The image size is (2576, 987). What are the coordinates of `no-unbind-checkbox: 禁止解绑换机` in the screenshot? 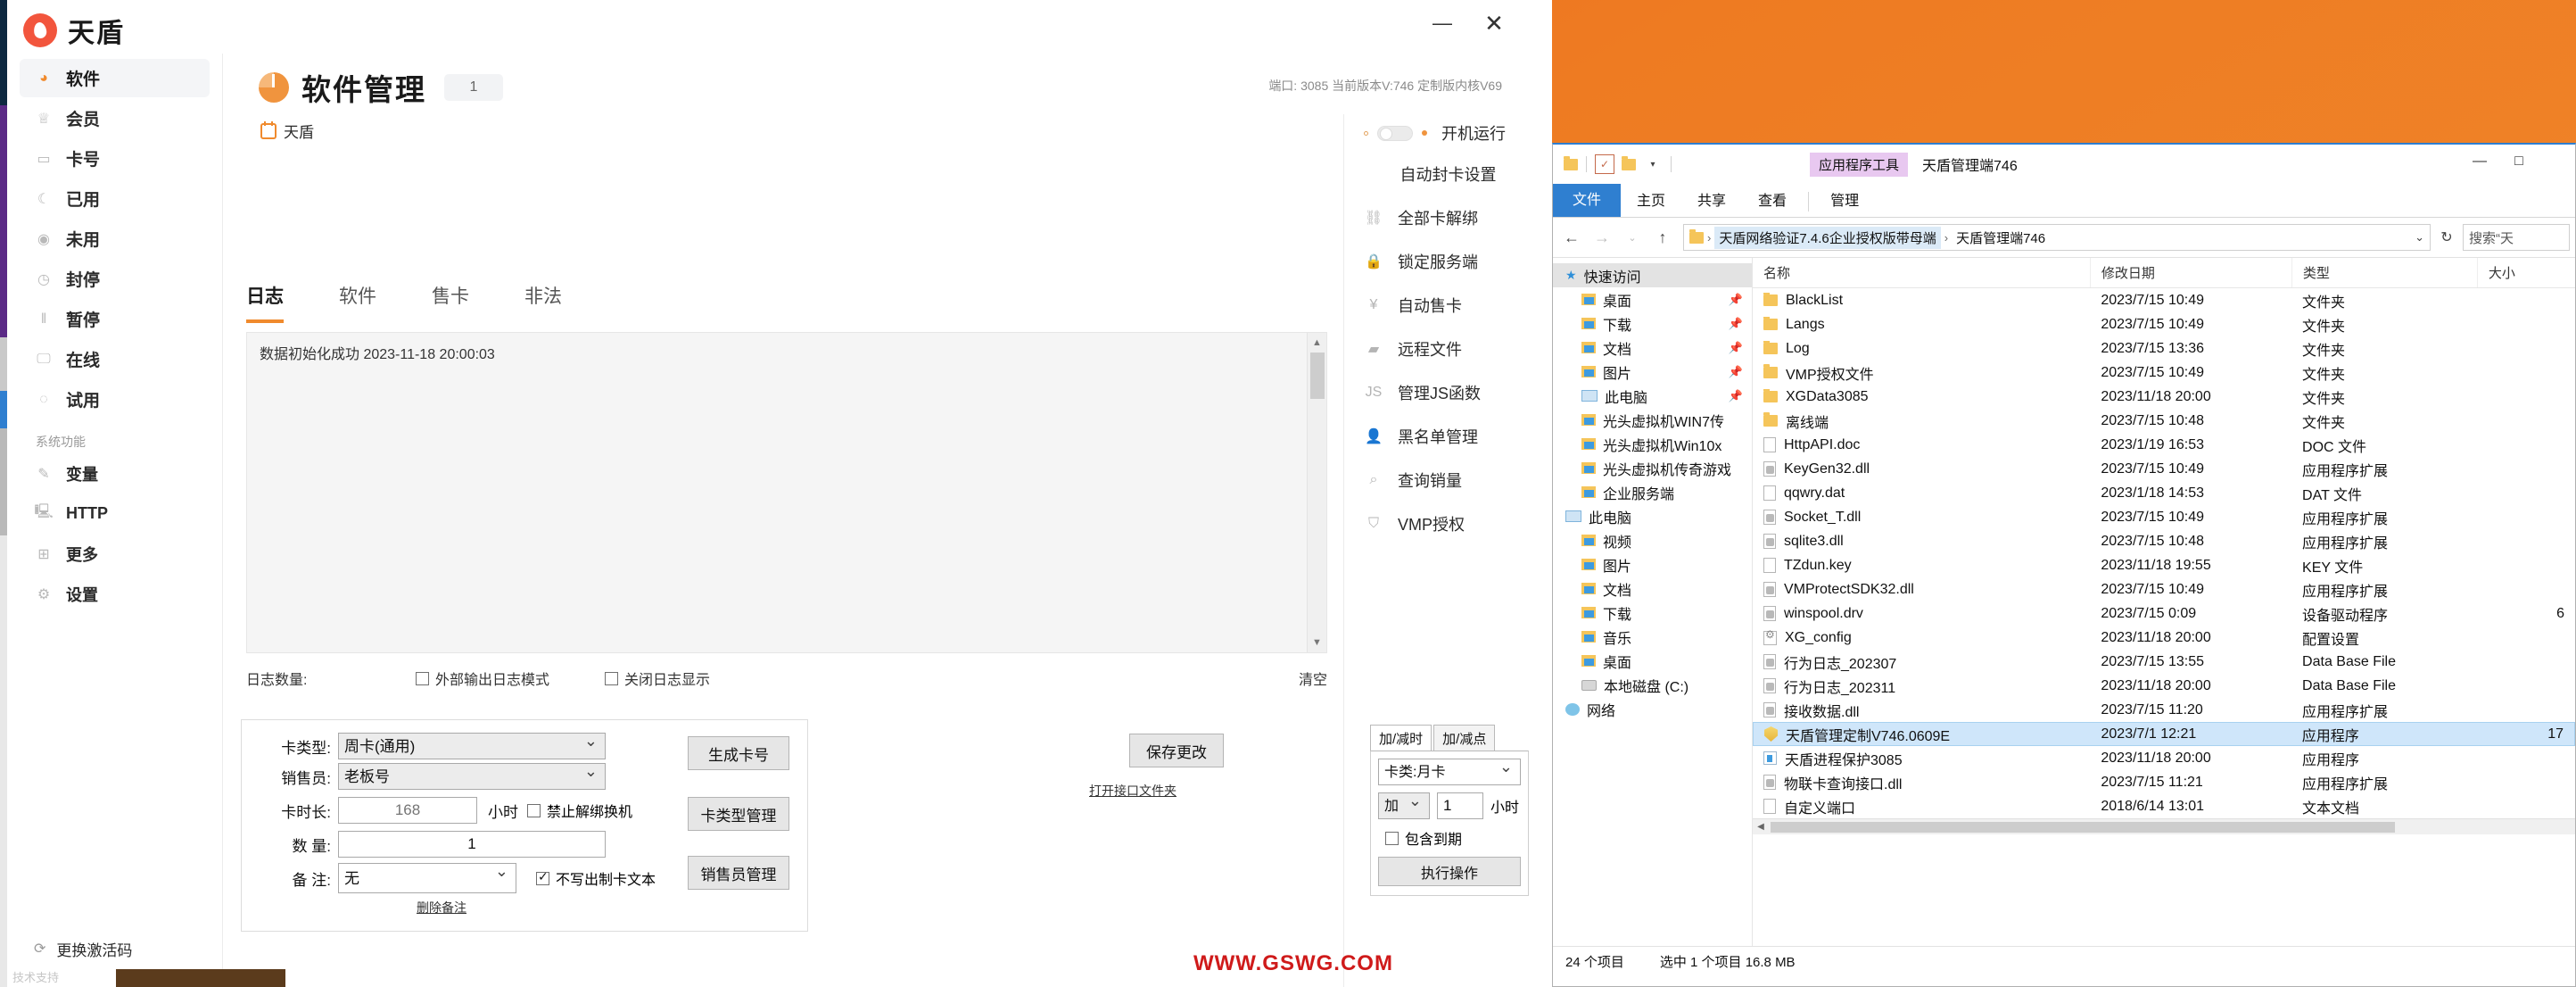 It's located at (580, 810).